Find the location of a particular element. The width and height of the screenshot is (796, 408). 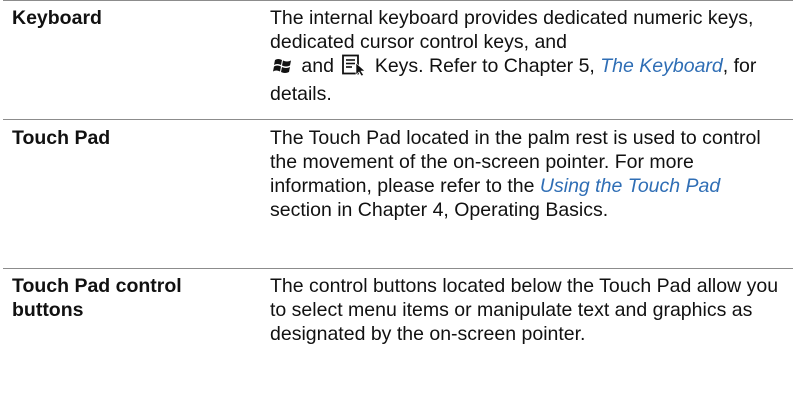

term-touch-pad-control-buttons: Touch Pad control buttons is located at coordinates (97, 298).